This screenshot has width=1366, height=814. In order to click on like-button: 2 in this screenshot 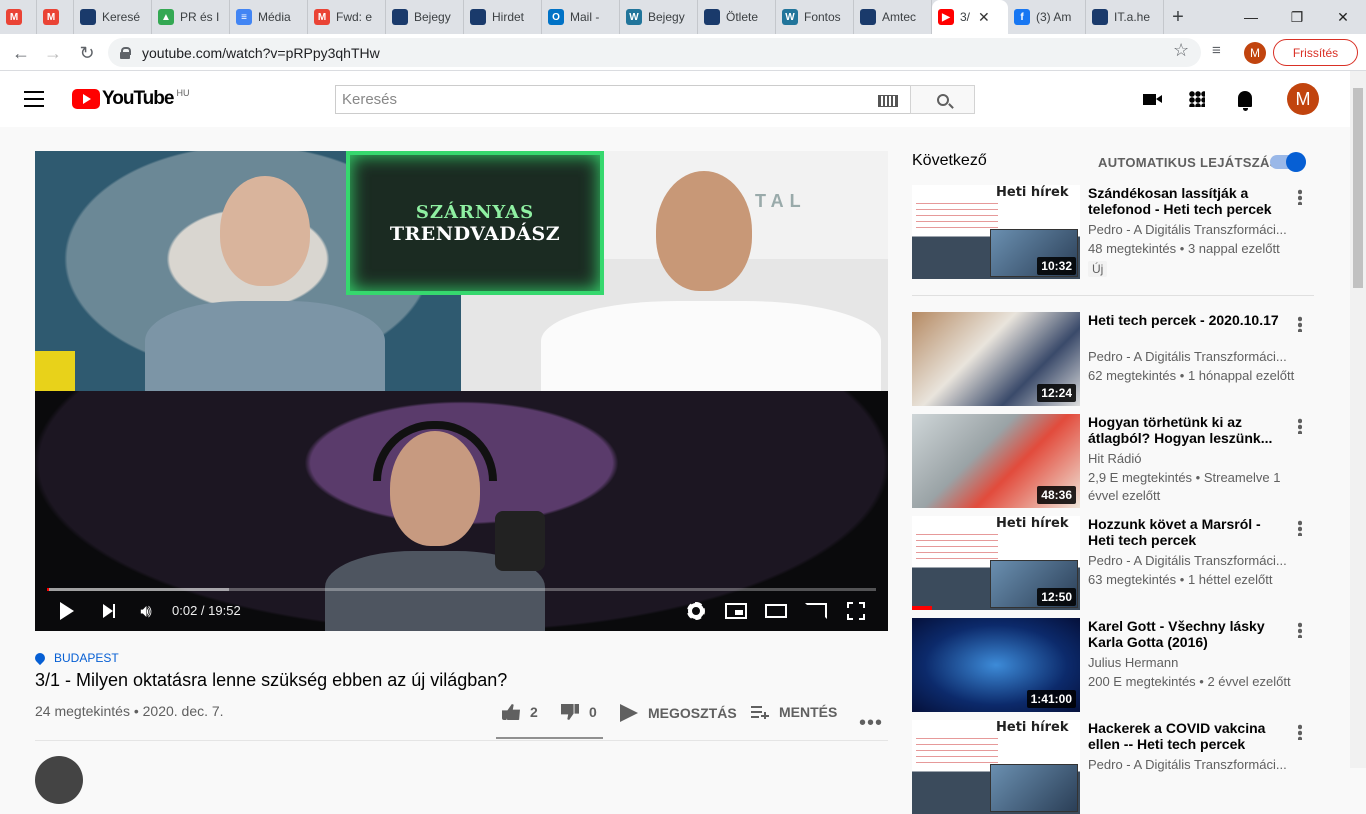, I will do `click(520, 712)`.